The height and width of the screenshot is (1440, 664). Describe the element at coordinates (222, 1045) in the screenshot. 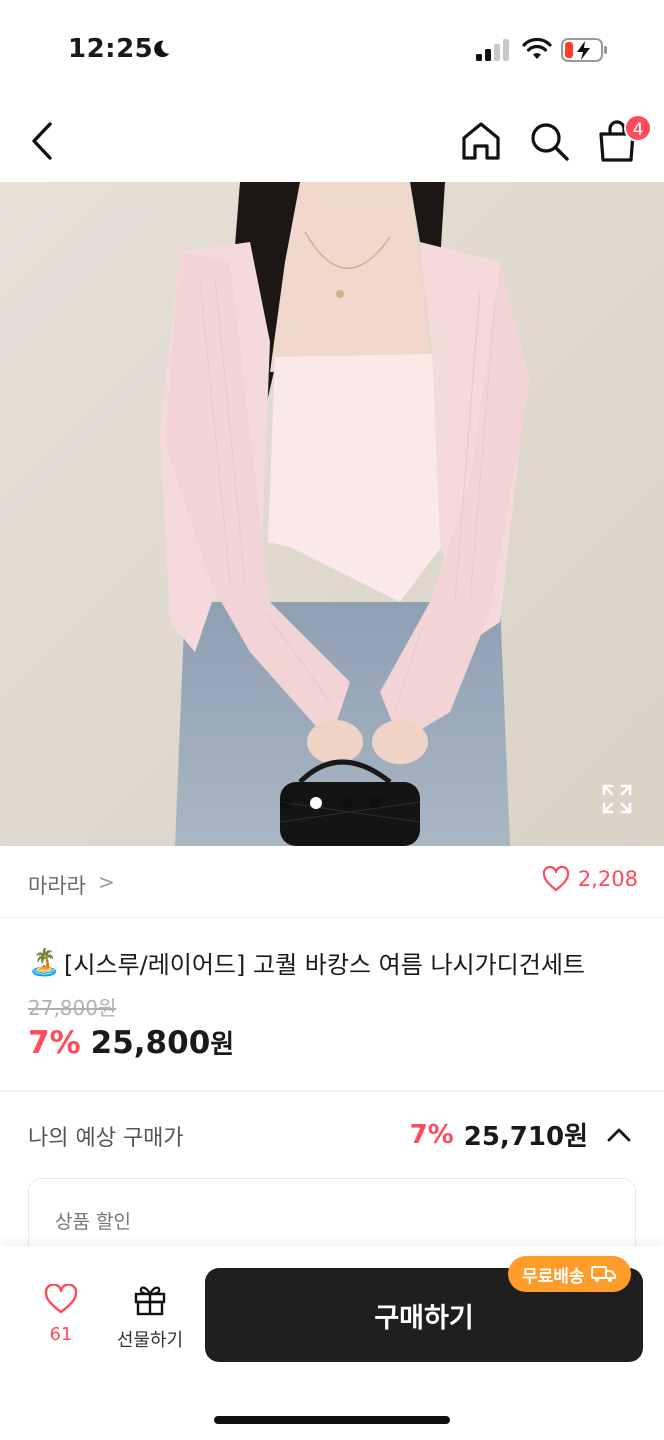

I see `currency-unit: 원` at that location.